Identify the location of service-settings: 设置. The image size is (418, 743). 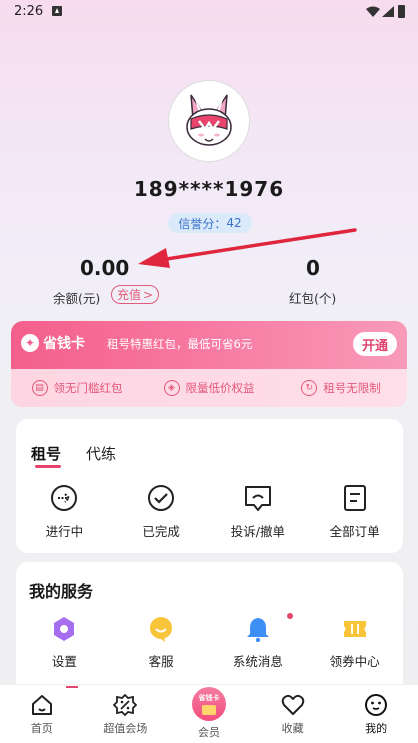
(64, 646).